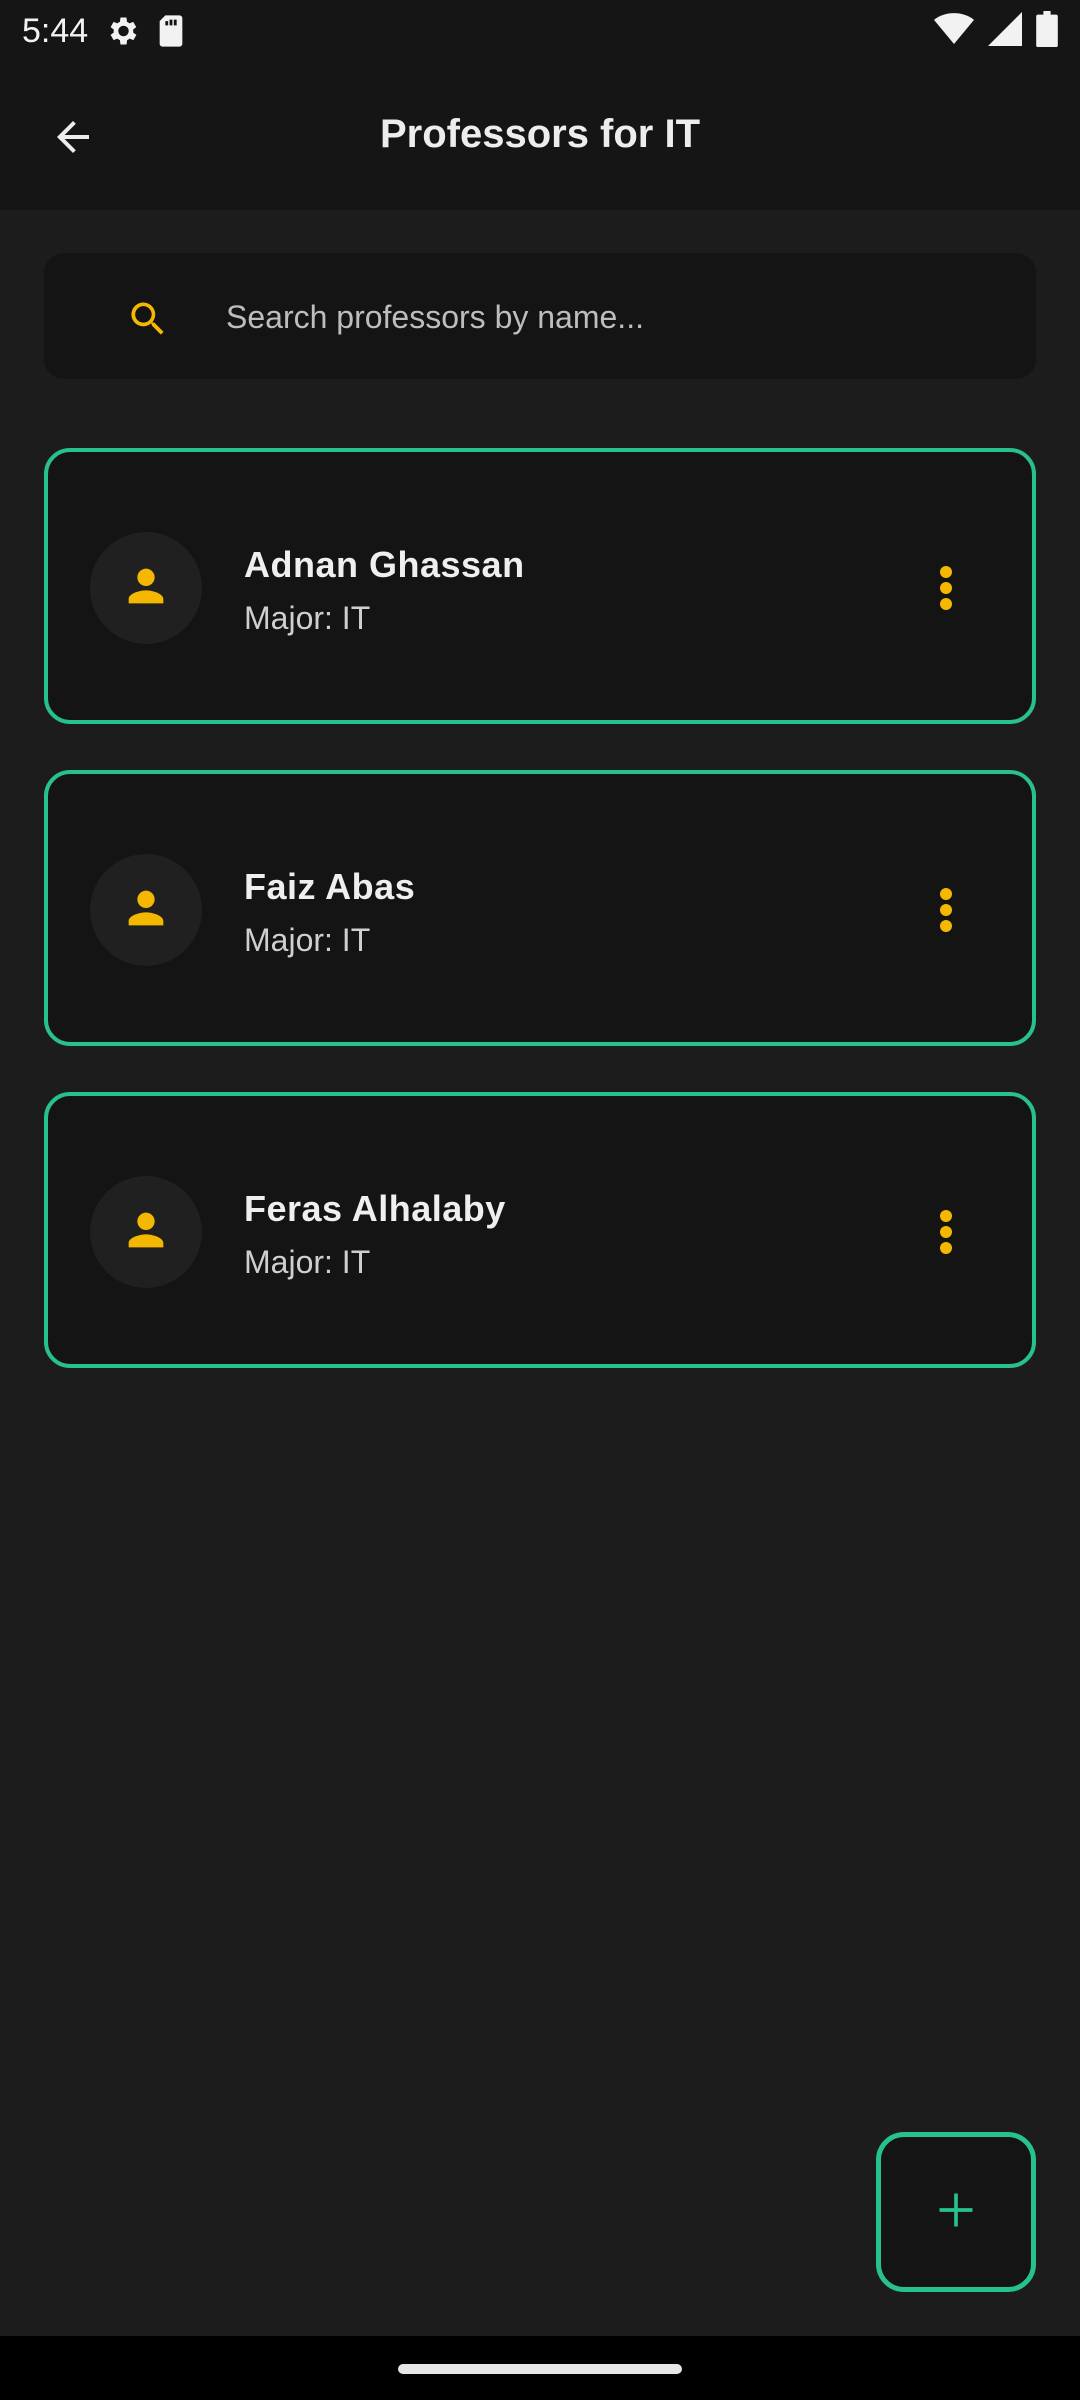 This screenshot has width=1080, height=2400. Describe the element at coordinates (1005, 31) in the screenshot. I see `signal-icon` at that location.